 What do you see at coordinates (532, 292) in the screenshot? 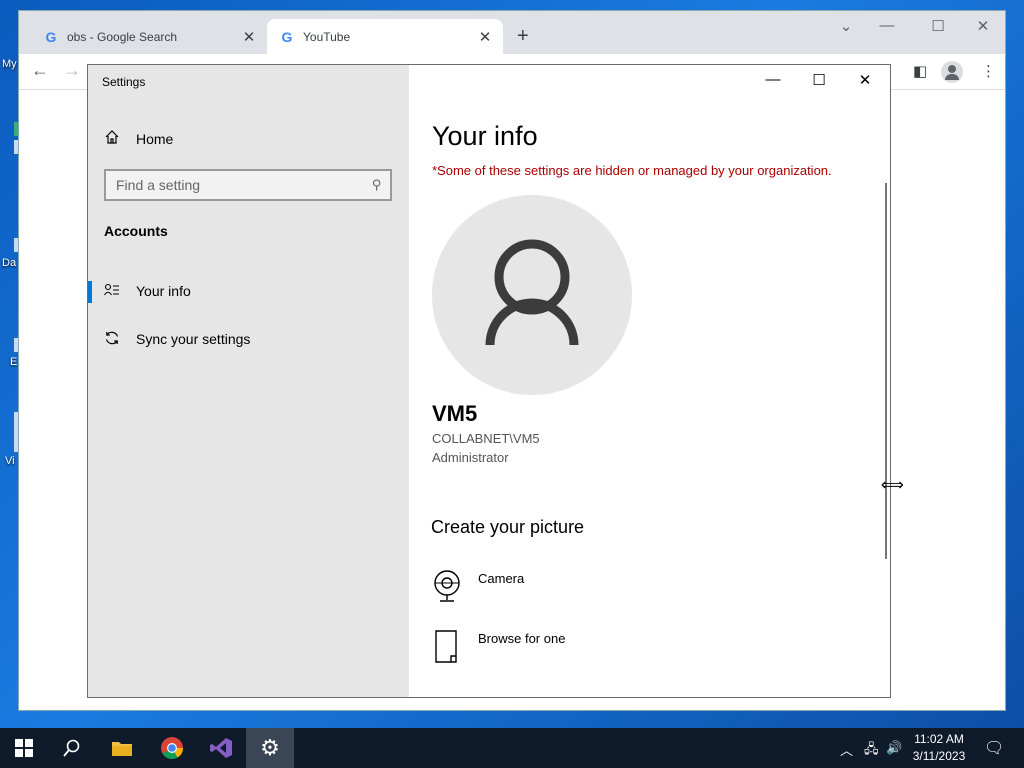
I see `user-silhouette-icon` at bounding box center [532, 292].